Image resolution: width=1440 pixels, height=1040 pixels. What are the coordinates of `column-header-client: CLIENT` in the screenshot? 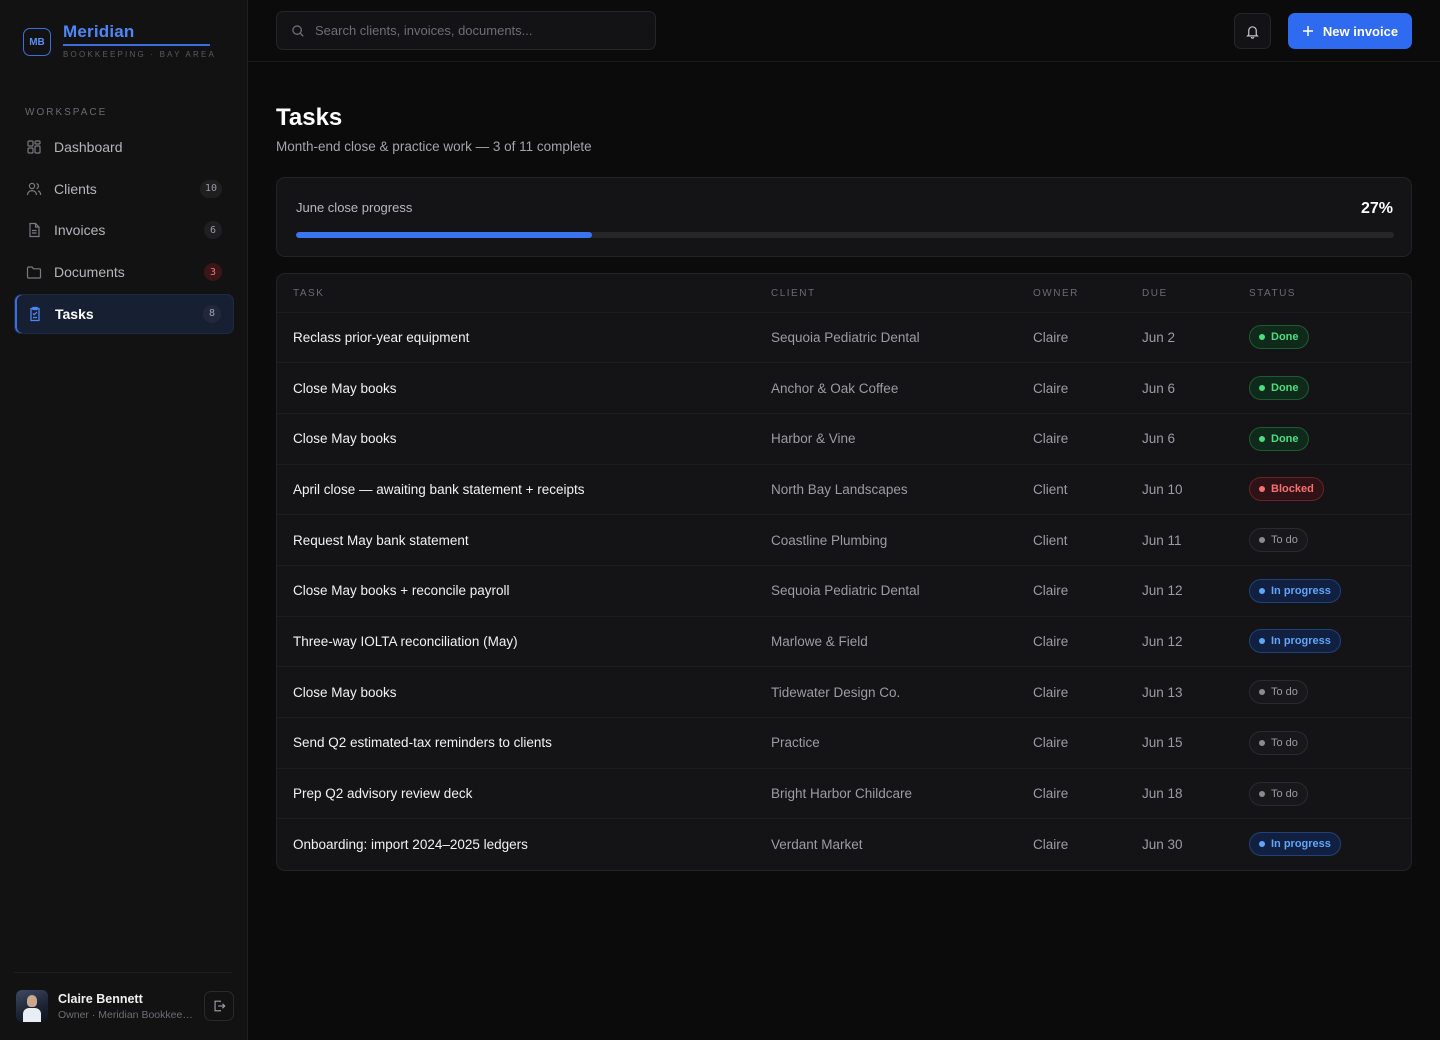 It's located at (902, 293).